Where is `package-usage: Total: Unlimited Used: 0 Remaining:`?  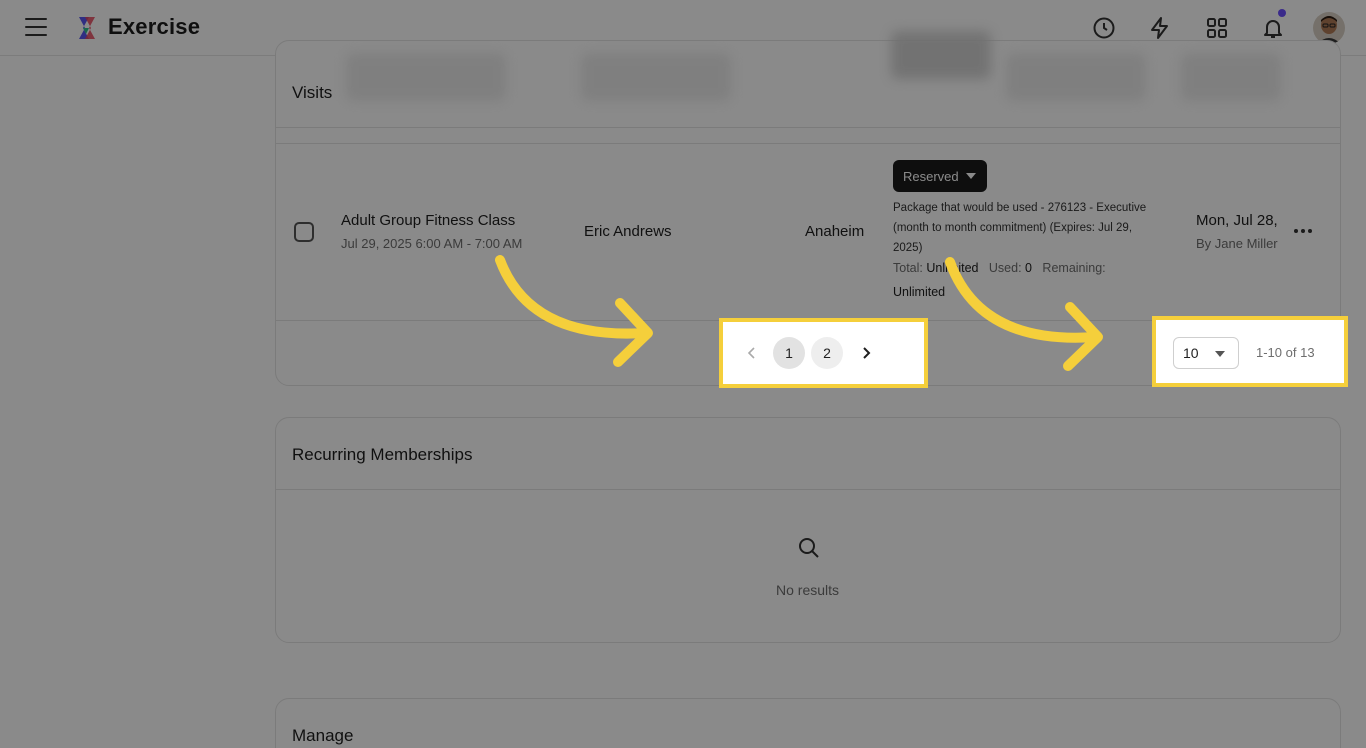
package-usage: Total: Unlimited Used: 0 Remaining: is located at coordinates (999, 268).